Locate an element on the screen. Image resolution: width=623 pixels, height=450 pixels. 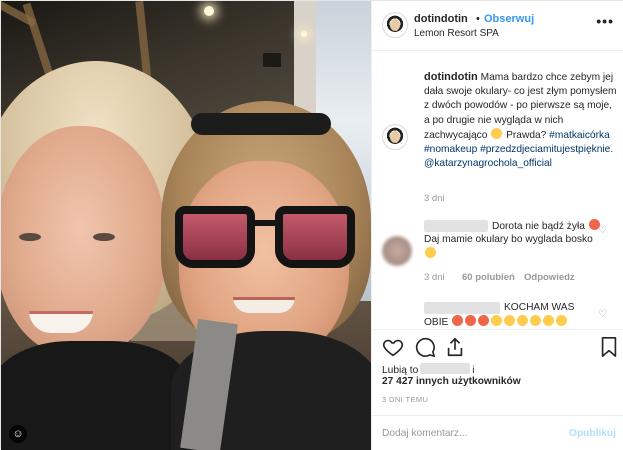
commenter-avatar is located at coordinates (397, 251).